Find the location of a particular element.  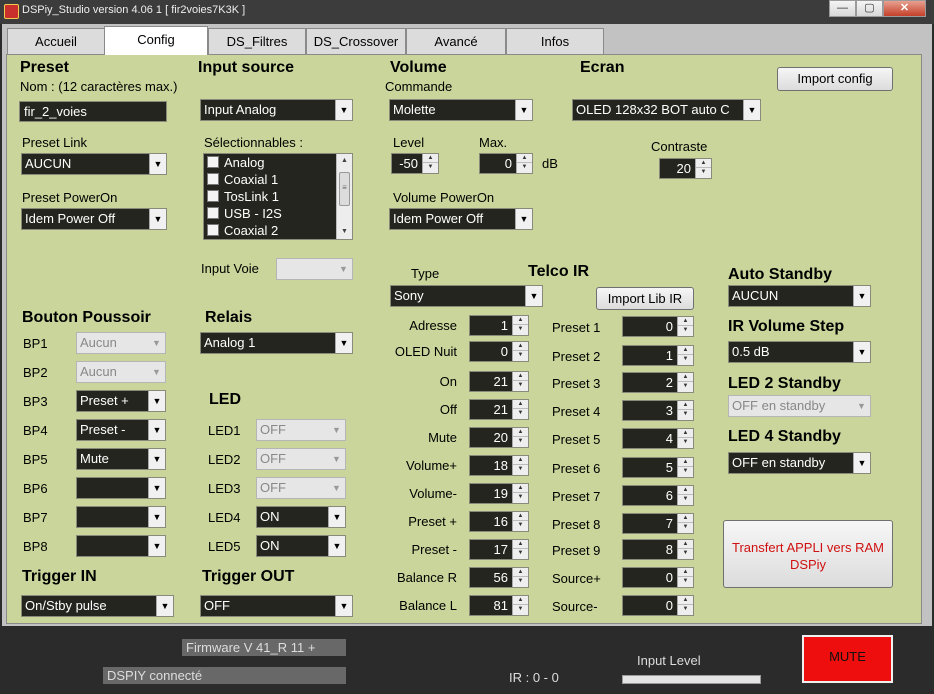

trigger-in-dropdown: On/Stby pulse ▼ is located at coordinates (97, 606).